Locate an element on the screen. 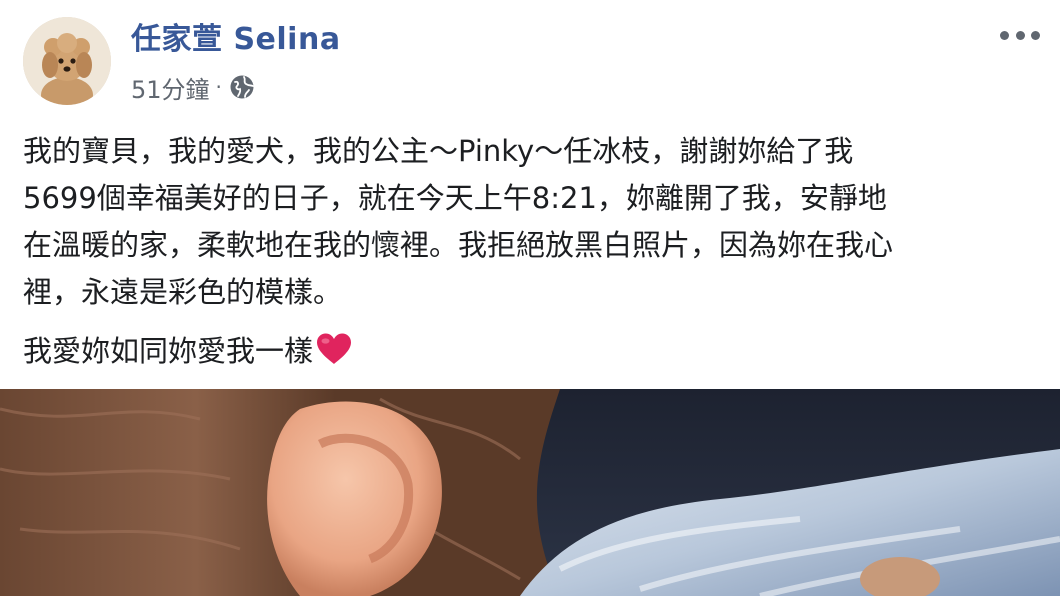 Image resolution: width=1060 pixels, height=596 pixels. post-text-line: 5699個幸福美好的日子，就在今天上午8:21，妳離開了我，安靜地 is located at coordinates (455, 198).